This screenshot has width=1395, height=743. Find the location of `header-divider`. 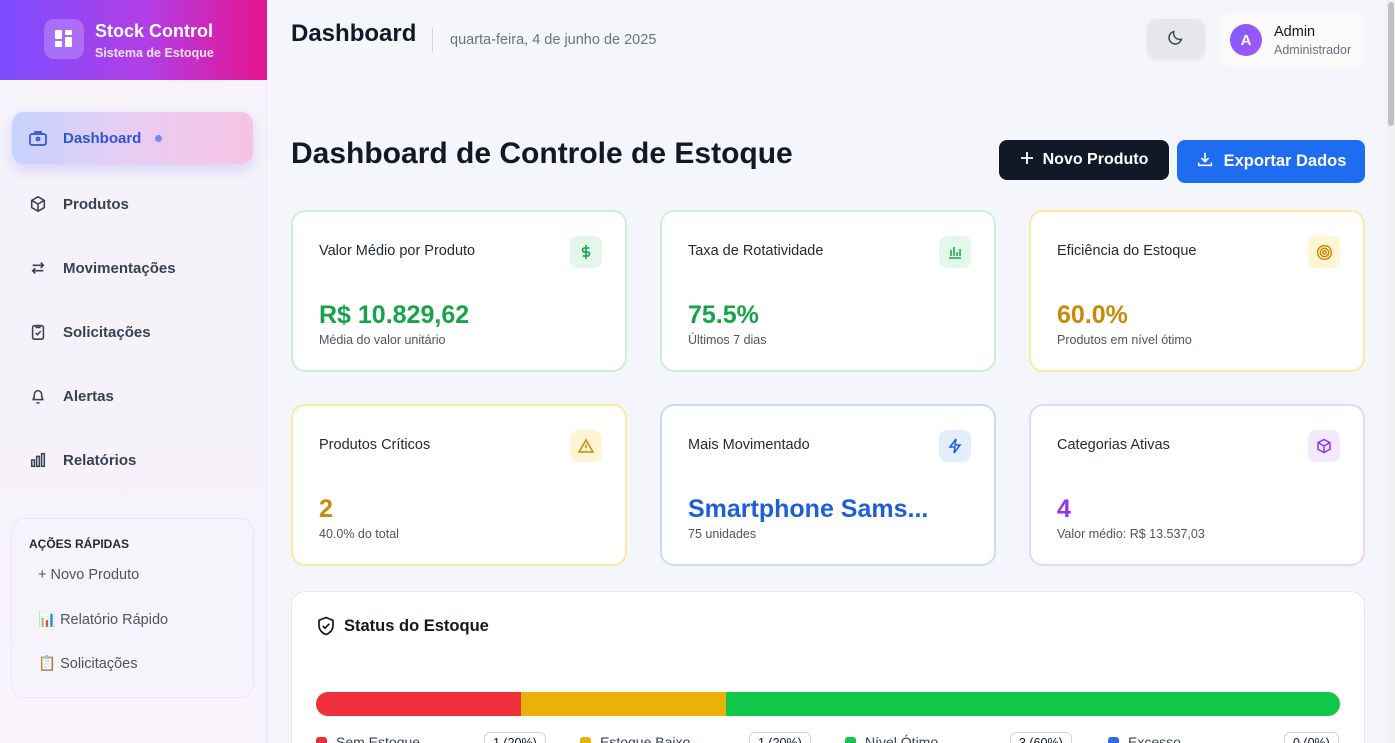

header-divider is located at coordinates (432, 40).